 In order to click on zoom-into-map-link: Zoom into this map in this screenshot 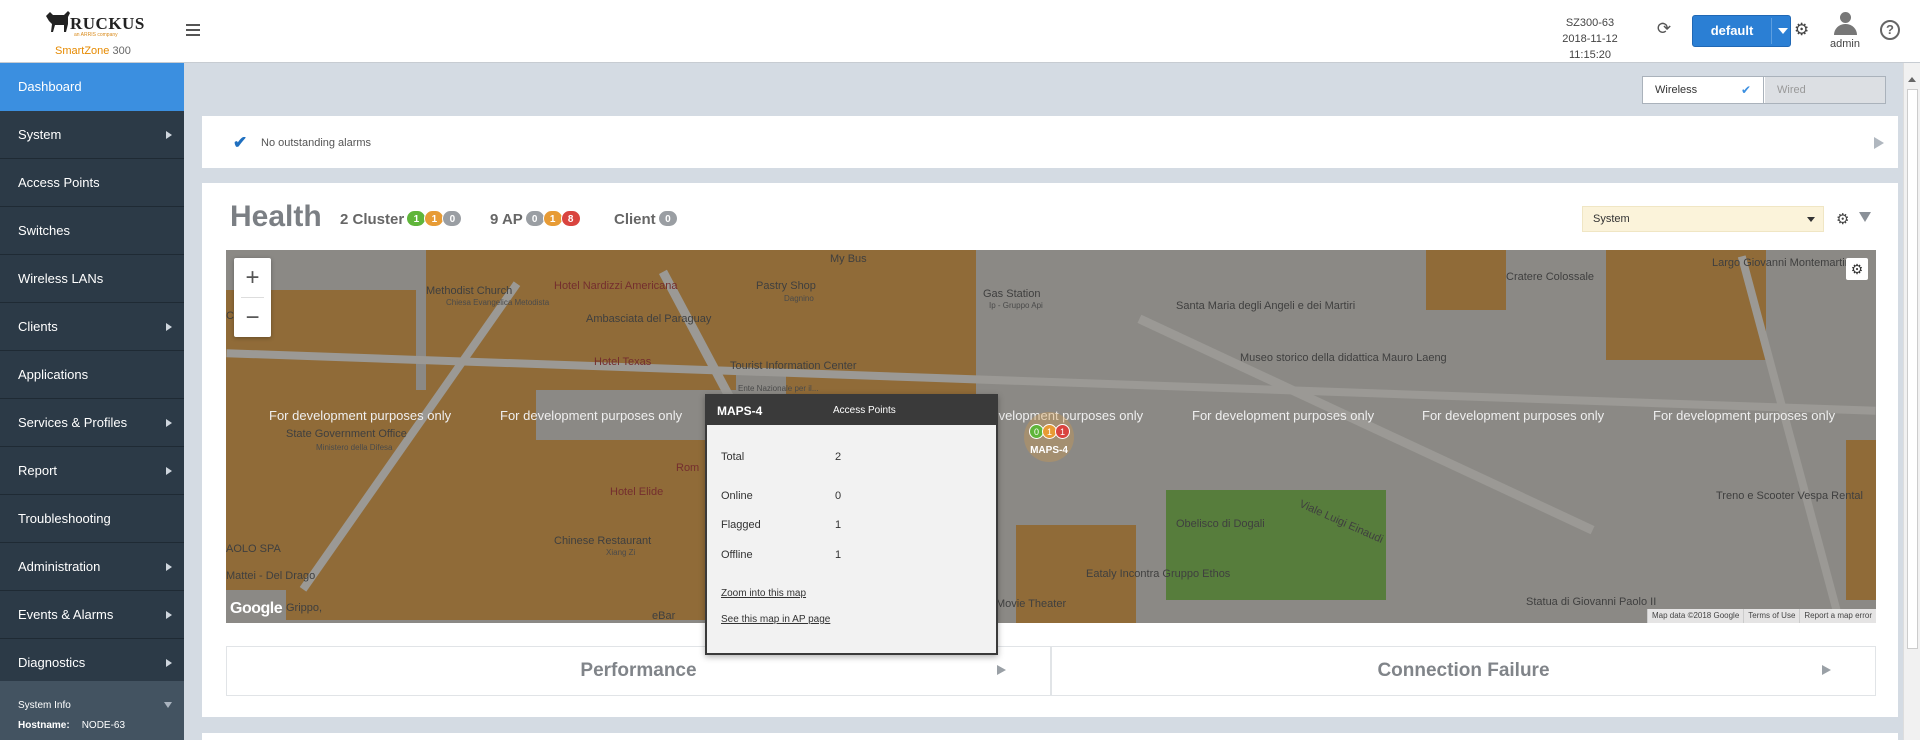, I will do `click(763, 593)`.